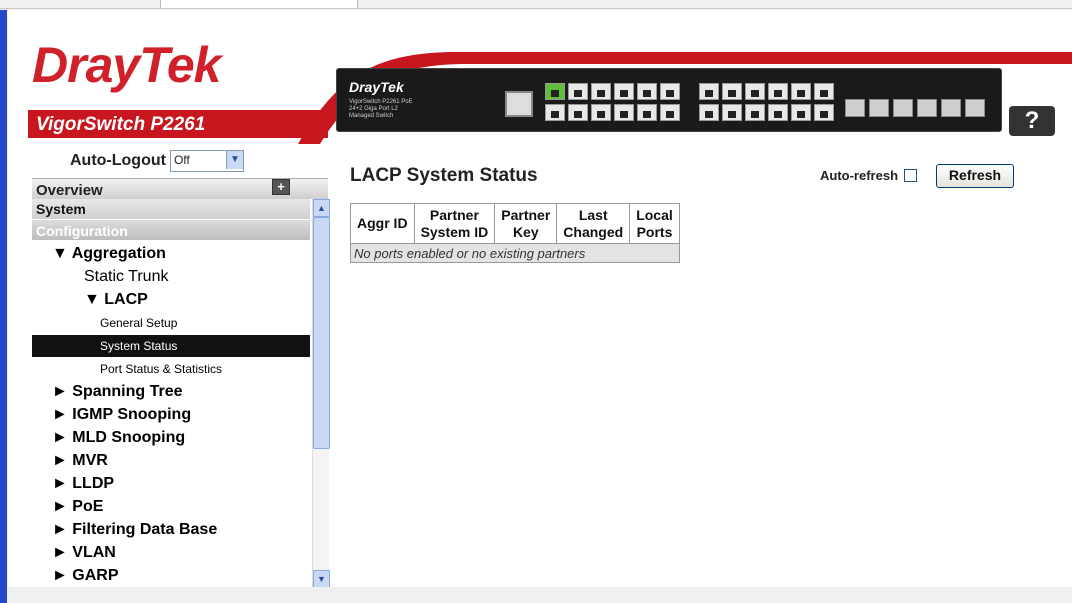  What do you see at coordinates (281, 187) in the screenshot?
I see `plus-icon: +` at bounding box center [281, 187].